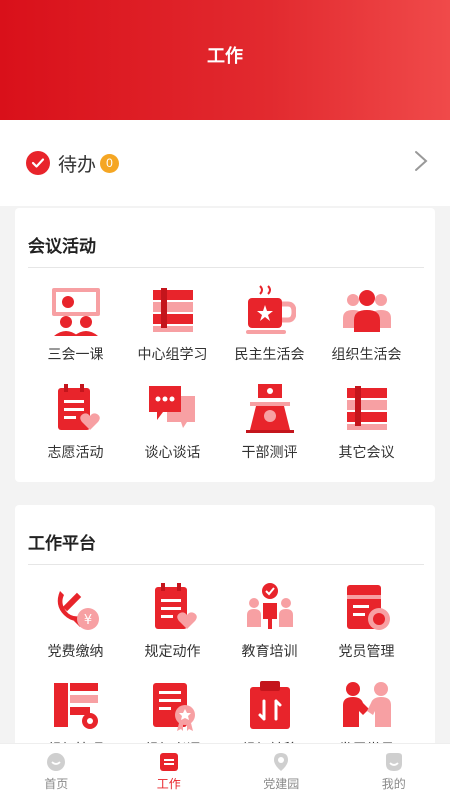 The width and height of the screenshot is (450, 800). I want to click on coffee-cup-icon, so click(270, 309).